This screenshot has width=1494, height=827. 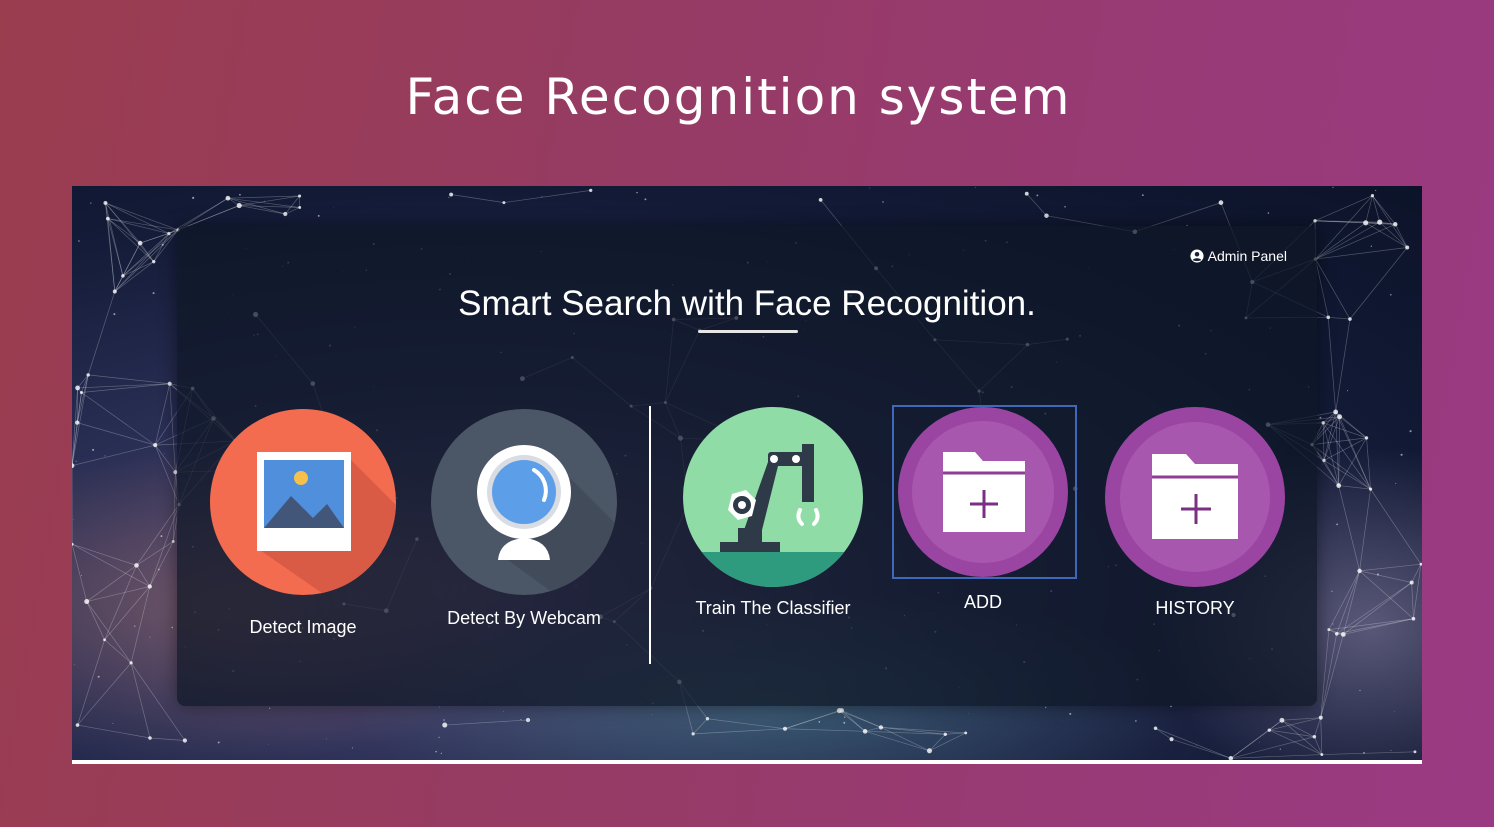 I want to click on heading-underline, so click(x=748, y=331).